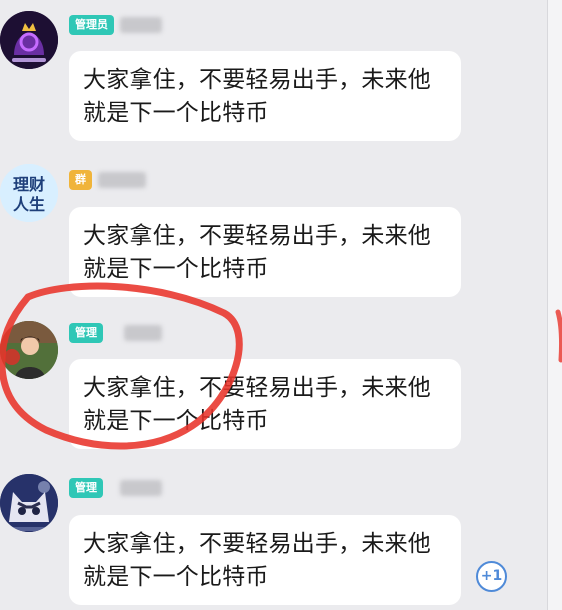 This screenshot has height=610, width=562. Describe the element at coordinates (29, 503) in the screenshot. I see `cat-avatar-icon` at that location.